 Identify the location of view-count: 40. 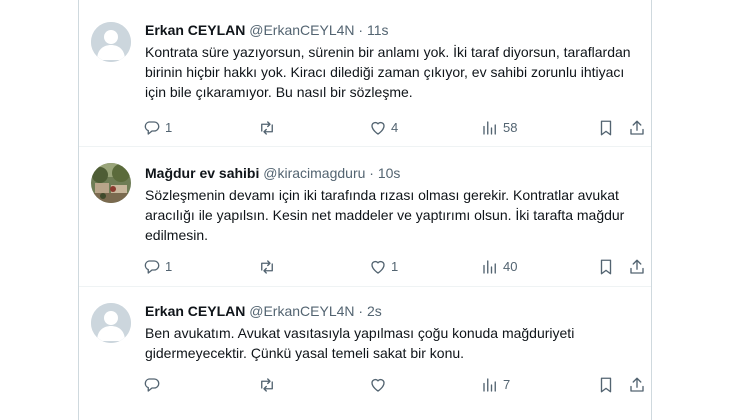
(510, 266).